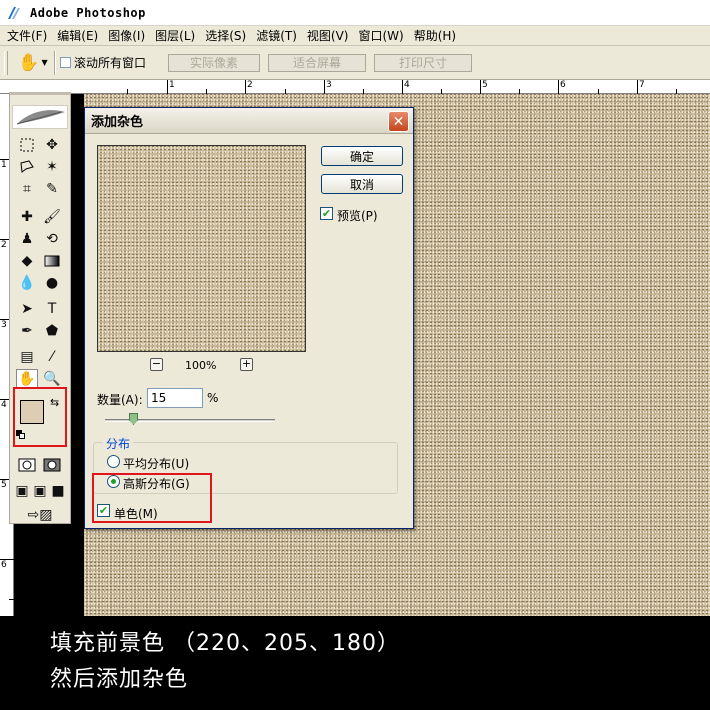  I want to click on type-tool-icon: T, so click(52, 309).